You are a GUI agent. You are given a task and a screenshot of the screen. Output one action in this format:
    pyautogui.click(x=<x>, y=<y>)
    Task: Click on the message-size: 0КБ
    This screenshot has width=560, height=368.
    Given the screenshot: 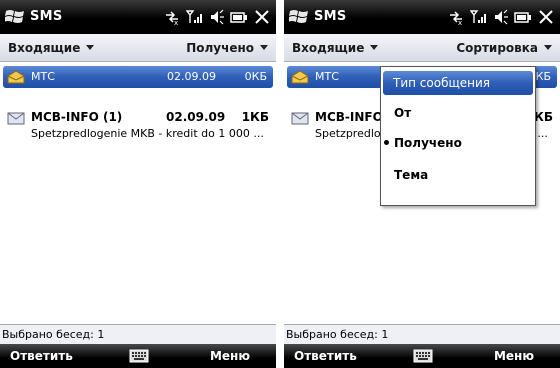 What is the action you would take?
    pyautogui.click(x=255, y=76)
    